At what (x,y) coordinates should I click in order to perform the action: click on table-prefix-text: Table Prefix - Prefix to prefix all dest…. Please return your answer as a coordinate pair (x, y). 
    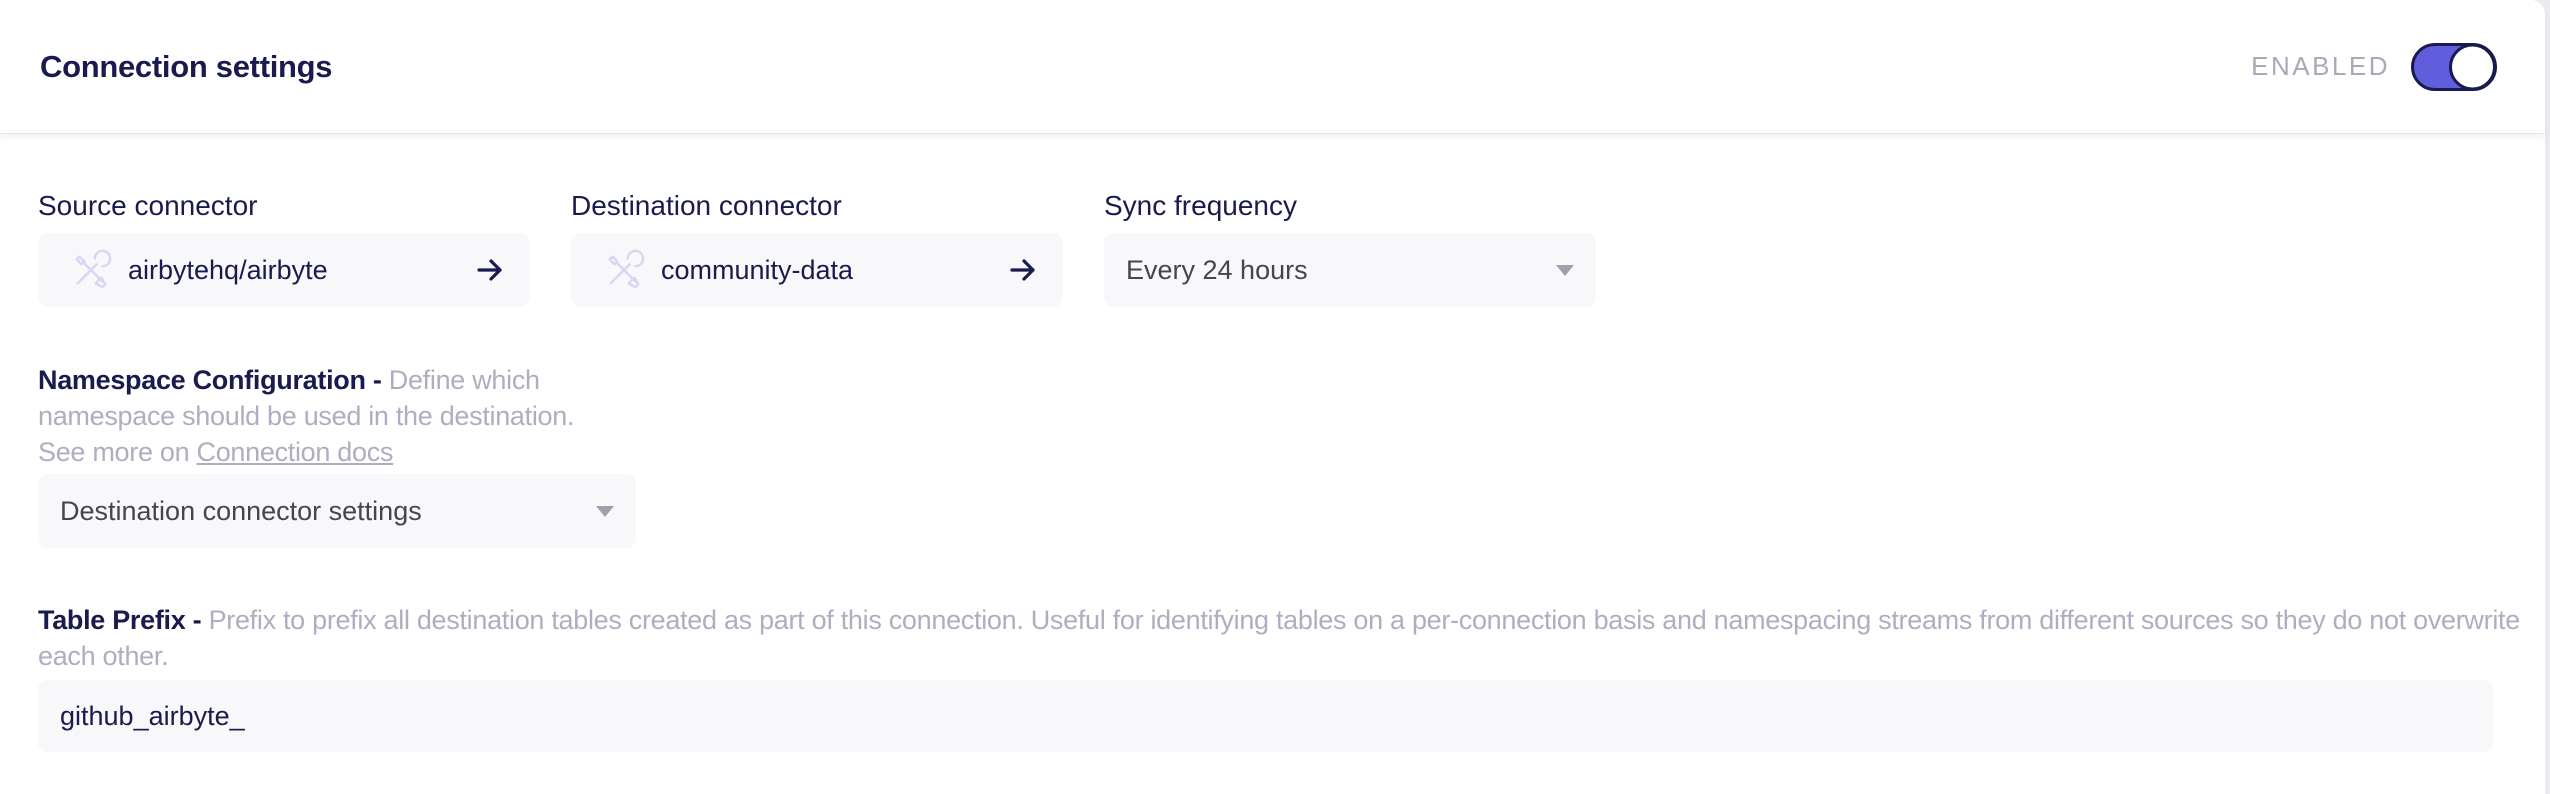
    Looking at the image, I should click on (1286, 638).